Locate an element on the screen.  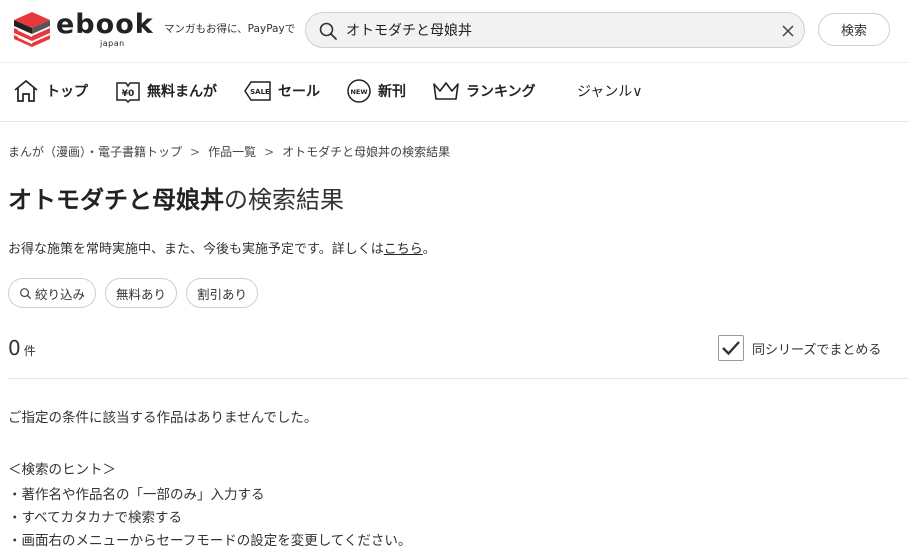
nav-item-label: トップ is located at coordinates (67, 92).